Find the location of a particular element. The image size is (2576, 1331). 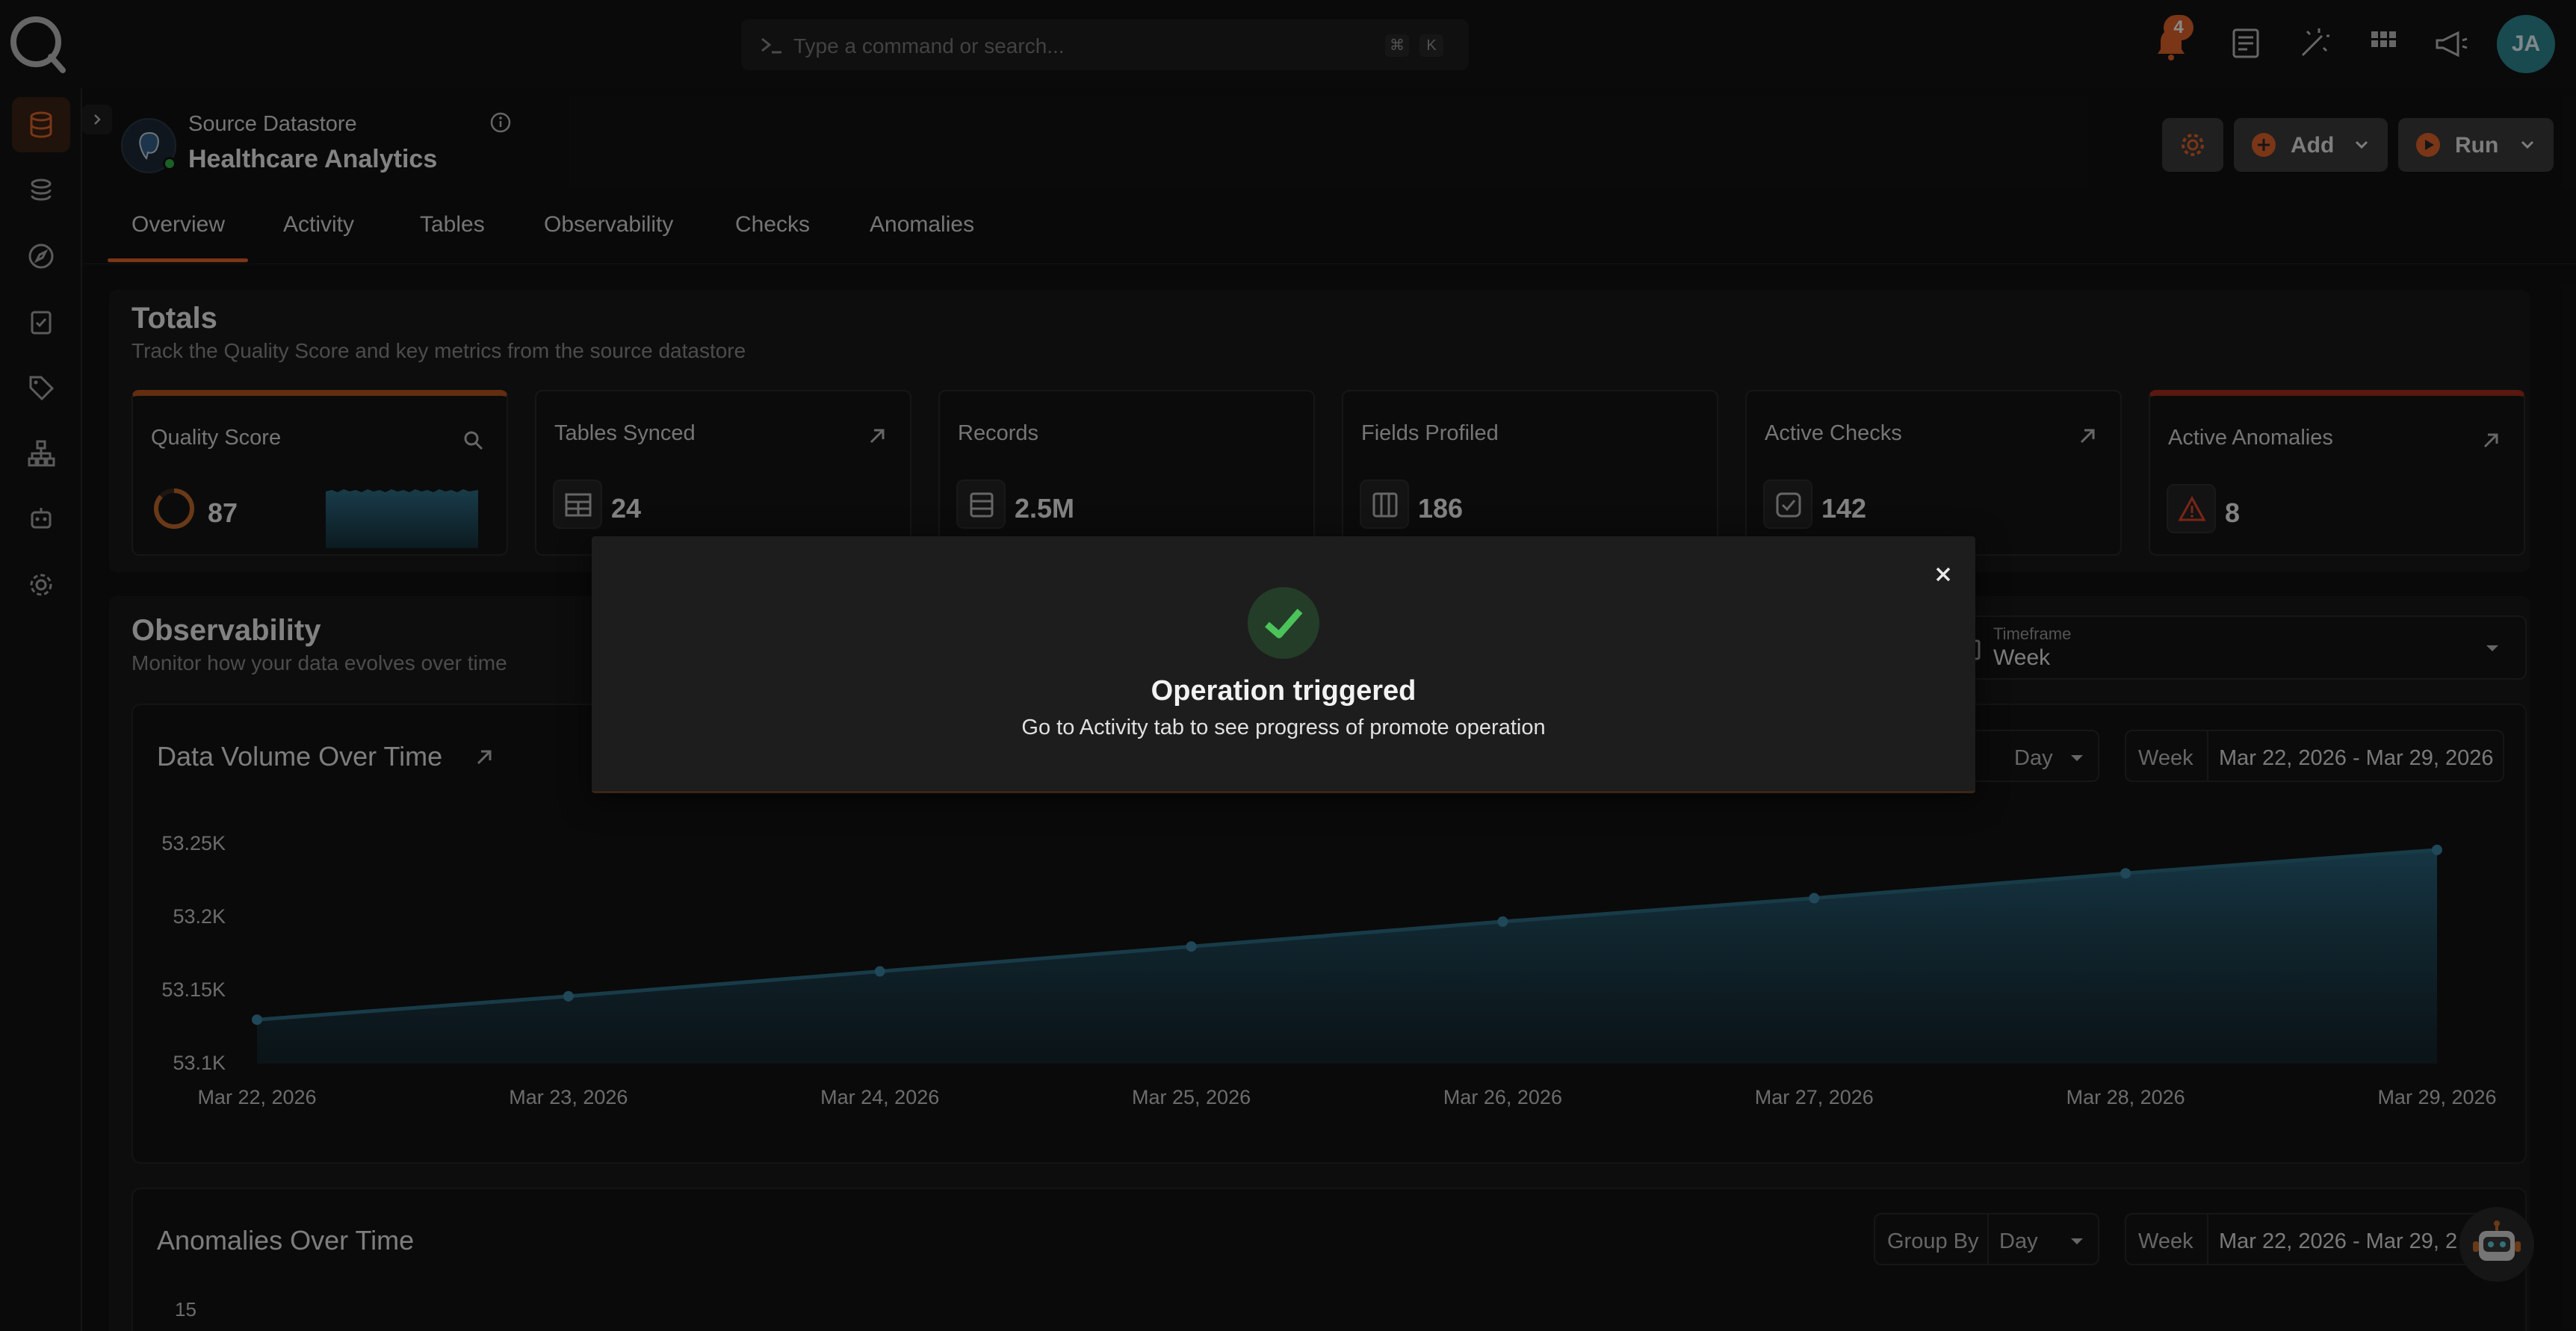

dialog-title: Operation triggered is located at coordinates (1284, 691).